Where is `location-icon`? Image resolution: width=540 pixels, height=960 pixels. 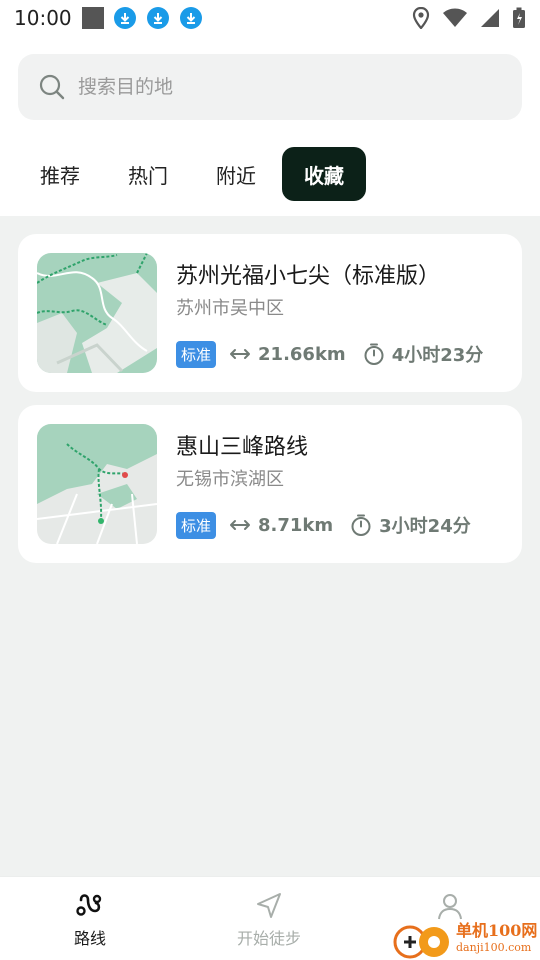 location-icon is located at coordinates (421, 18).